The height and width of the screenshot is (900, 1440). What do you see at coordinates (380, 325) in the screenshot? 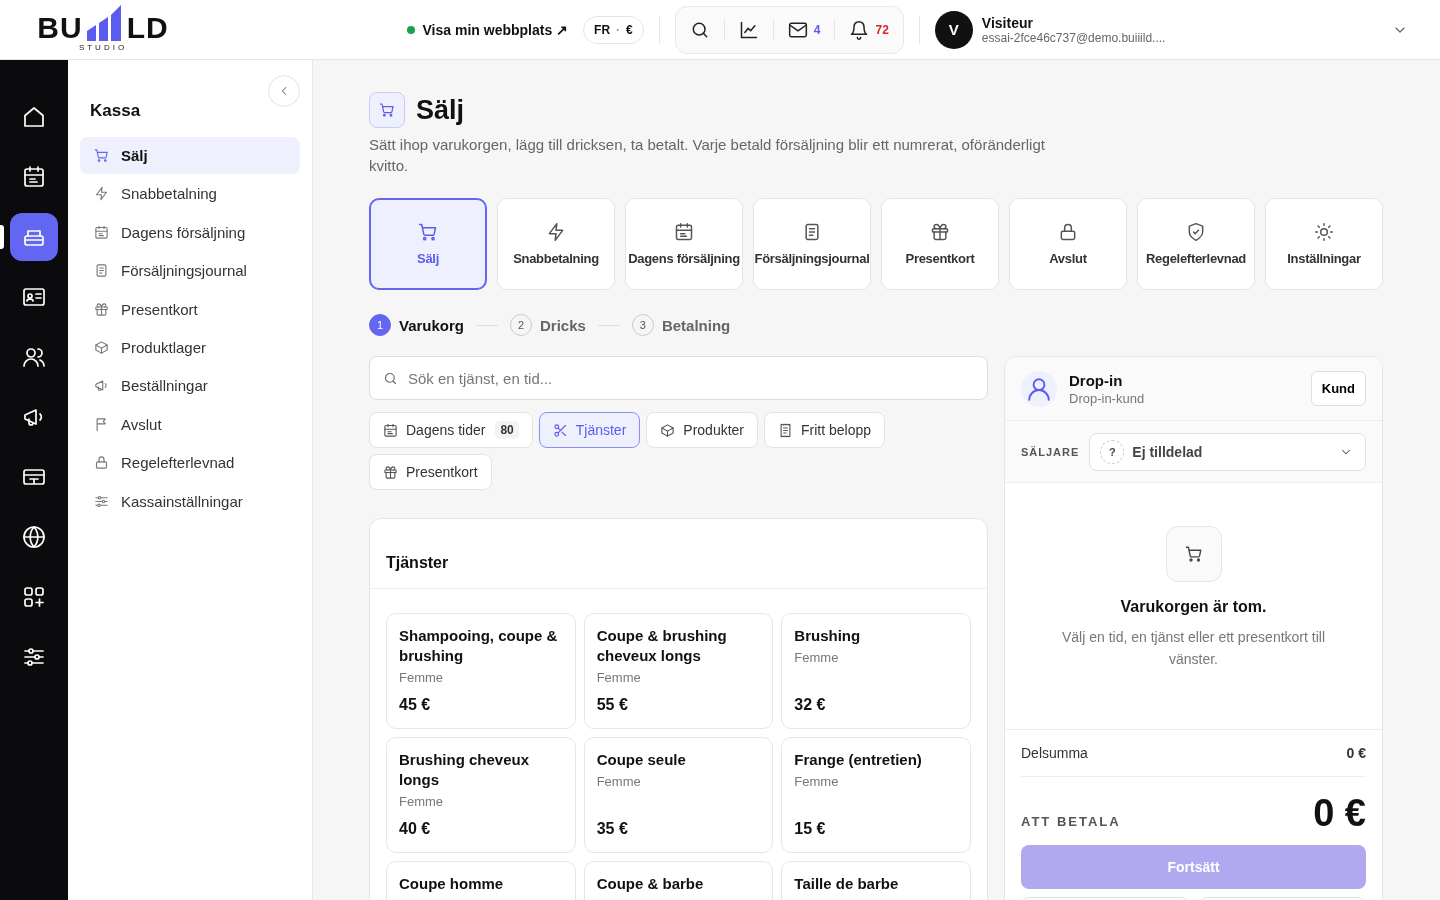
I see `step-number: 1` at bounding box center [380, 325].